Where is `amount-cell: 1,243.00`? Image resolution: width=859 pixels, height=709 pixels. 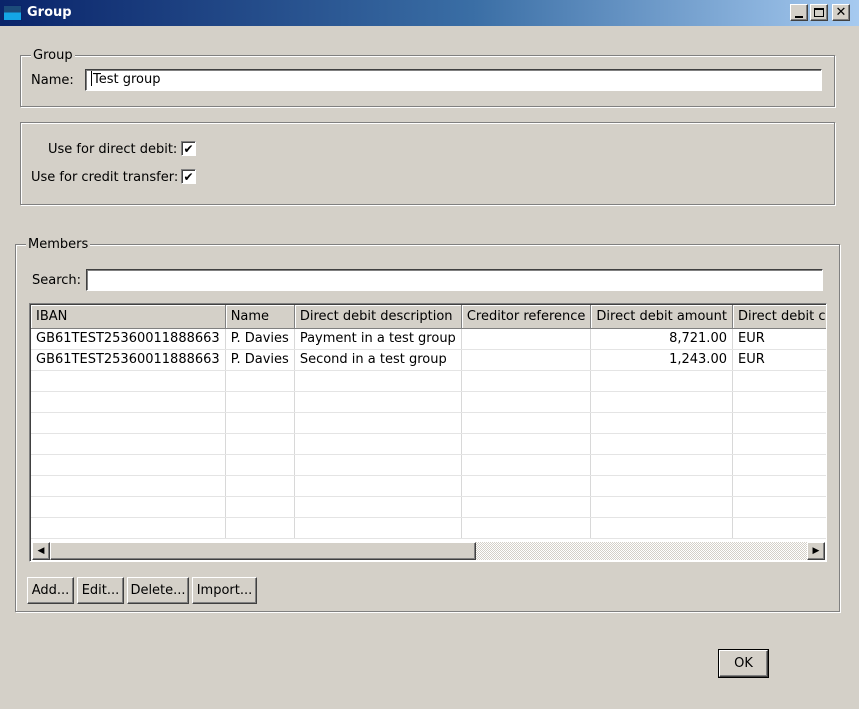 amount-cell: 1,243.00 is located at coordinates (661, 360).